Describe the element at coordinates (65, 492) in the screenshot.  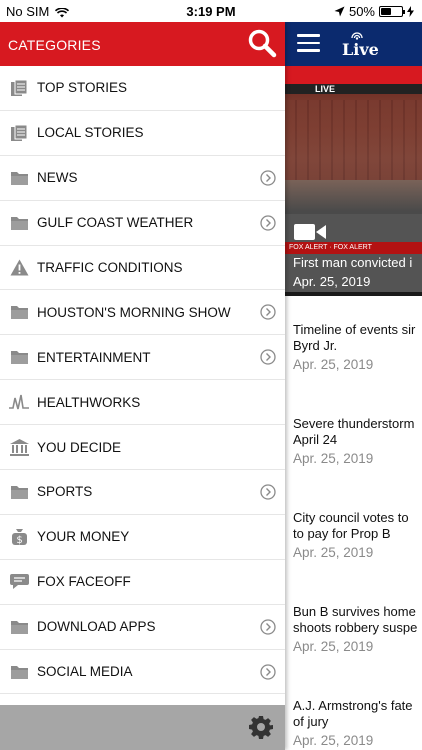
I see `menu-item-label: SPORTS` at that location.